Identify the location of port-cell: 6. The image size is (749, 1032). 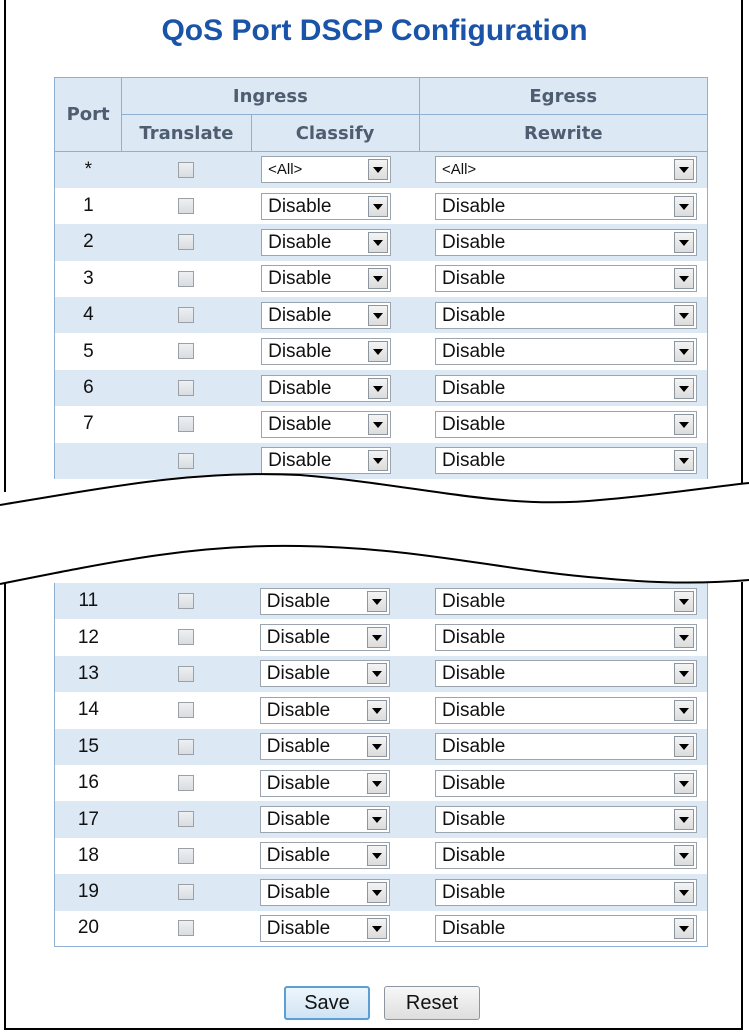
(87, 388).